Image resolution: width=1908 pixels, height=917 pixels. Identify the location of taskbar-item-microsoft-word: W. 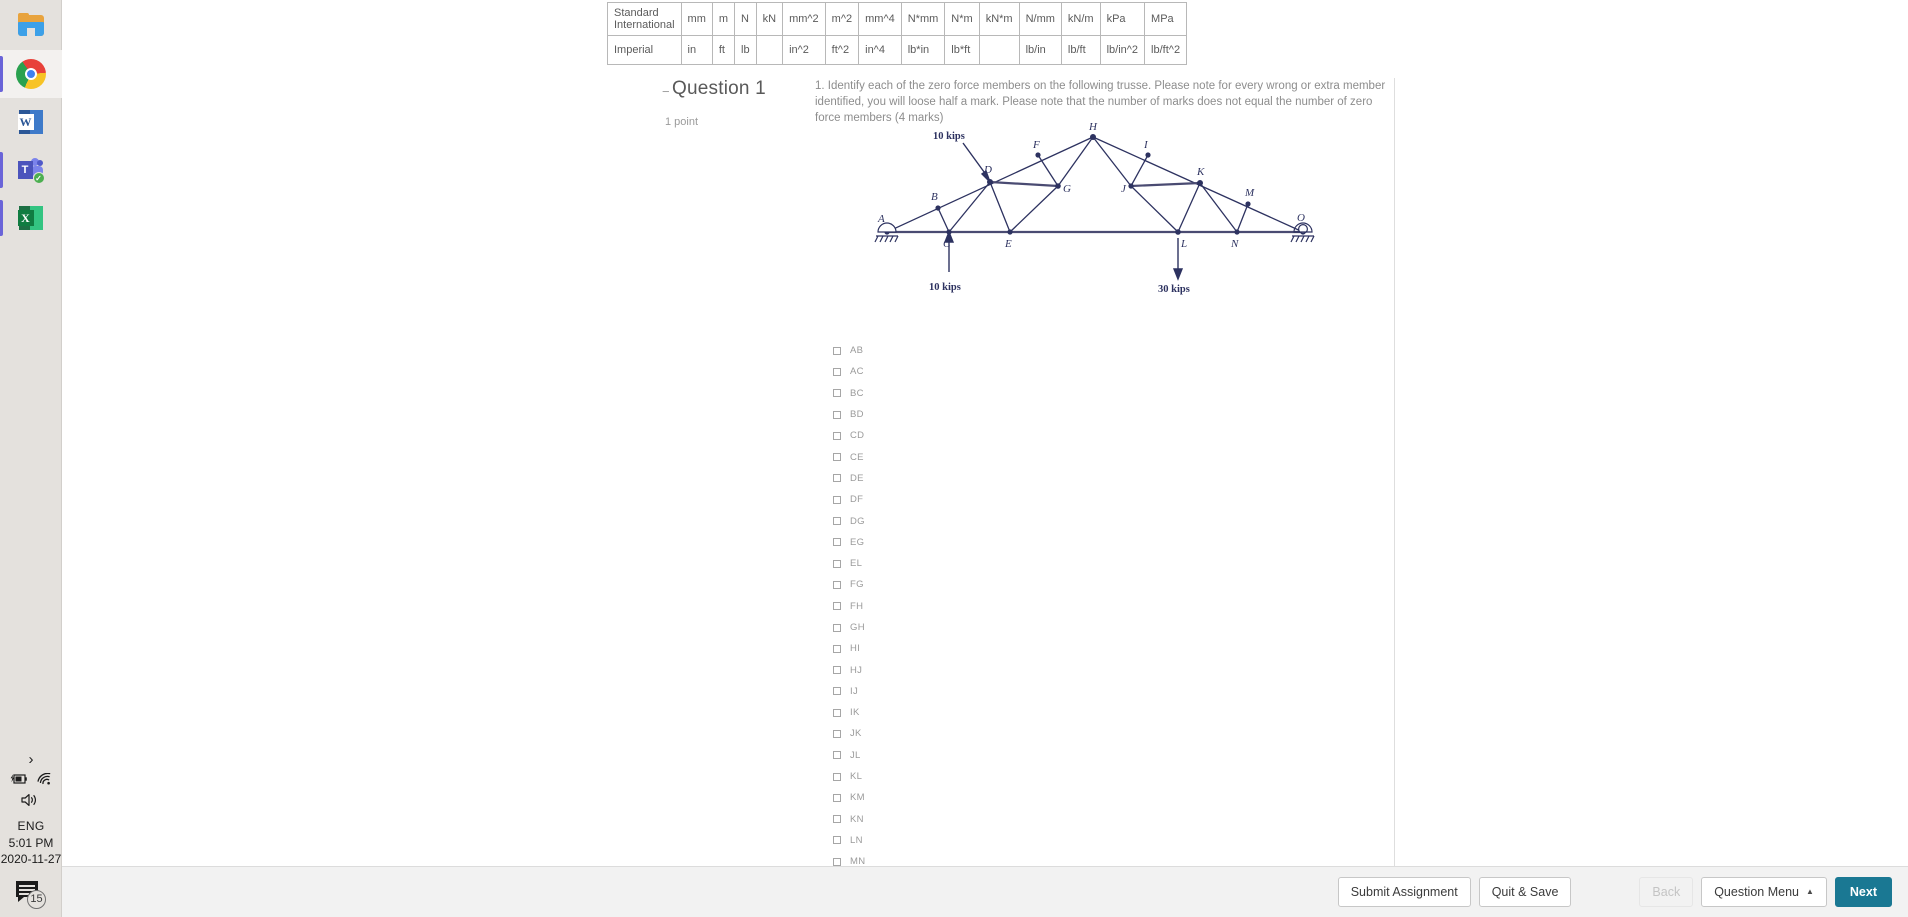
(31, 122).